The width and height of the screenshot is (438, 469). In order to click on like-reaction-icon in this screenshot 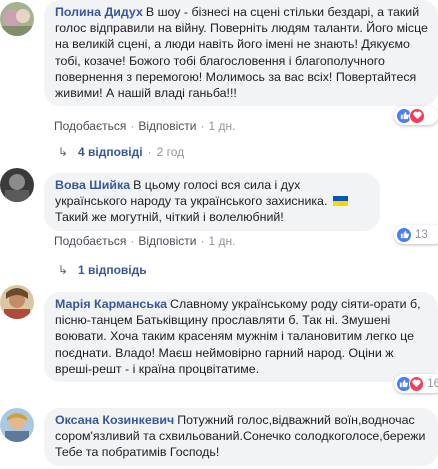, I will do `click(404, 234)`.